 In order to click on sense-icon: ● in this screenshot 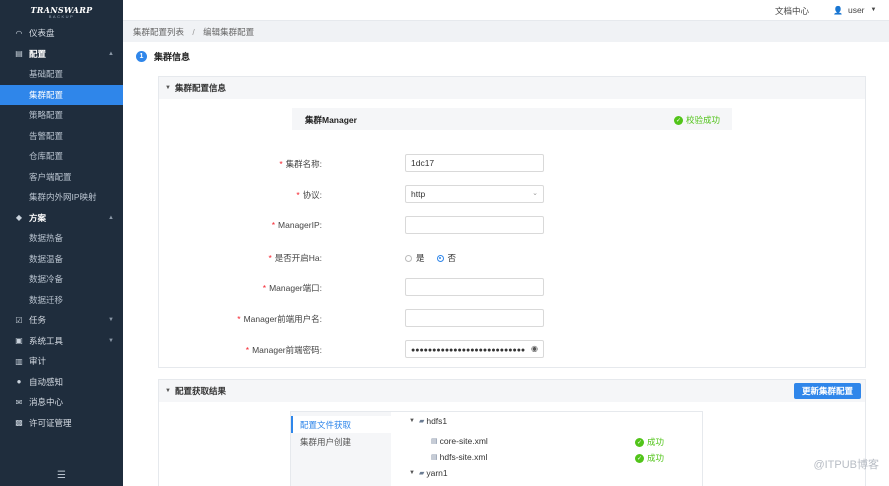, I will do `click(19, 382)`.